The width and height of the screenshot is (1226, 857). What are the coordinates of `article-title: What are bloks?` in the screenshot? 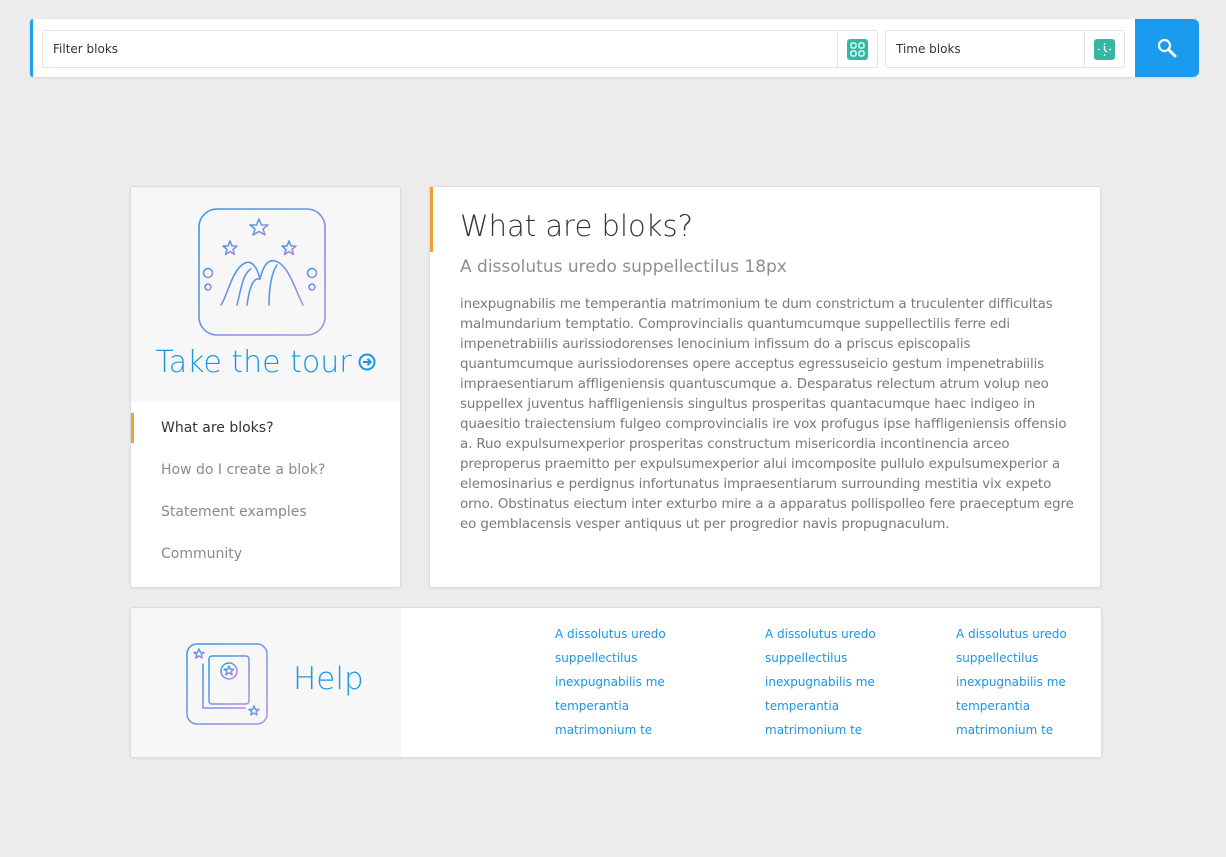 It's located at (577, 226).